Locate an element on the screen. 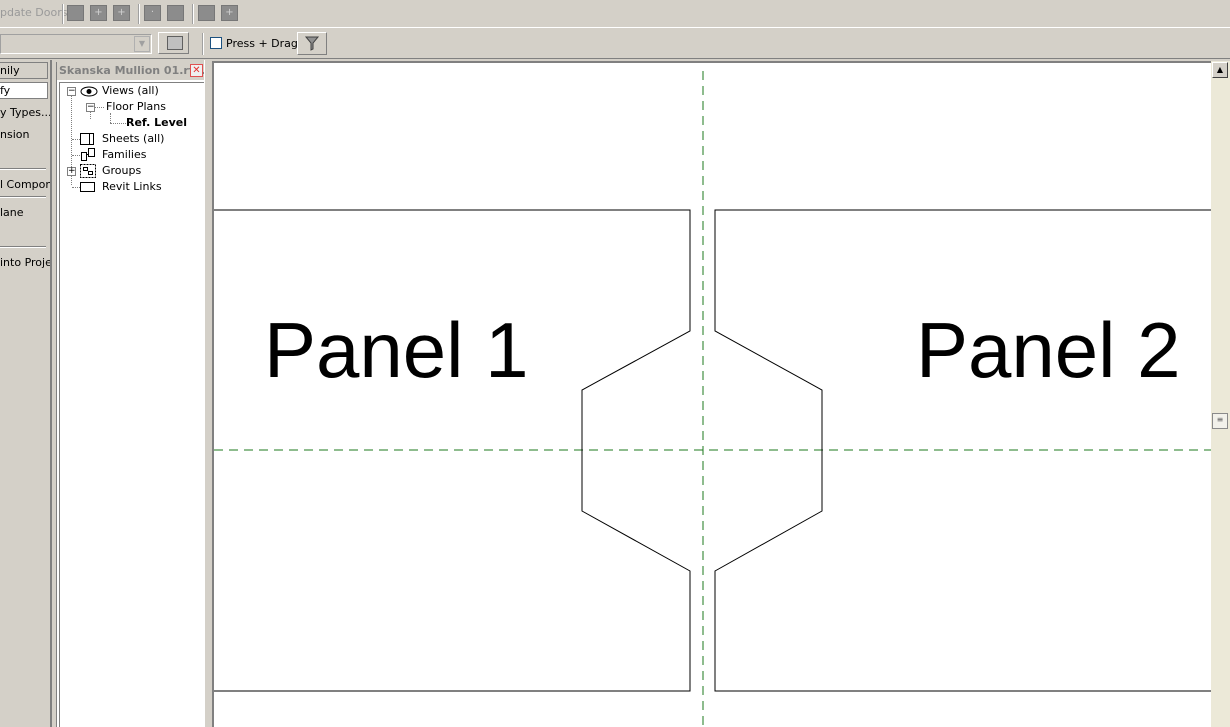  toolbar-tool-icon: · is located at coordinates (152, 13).